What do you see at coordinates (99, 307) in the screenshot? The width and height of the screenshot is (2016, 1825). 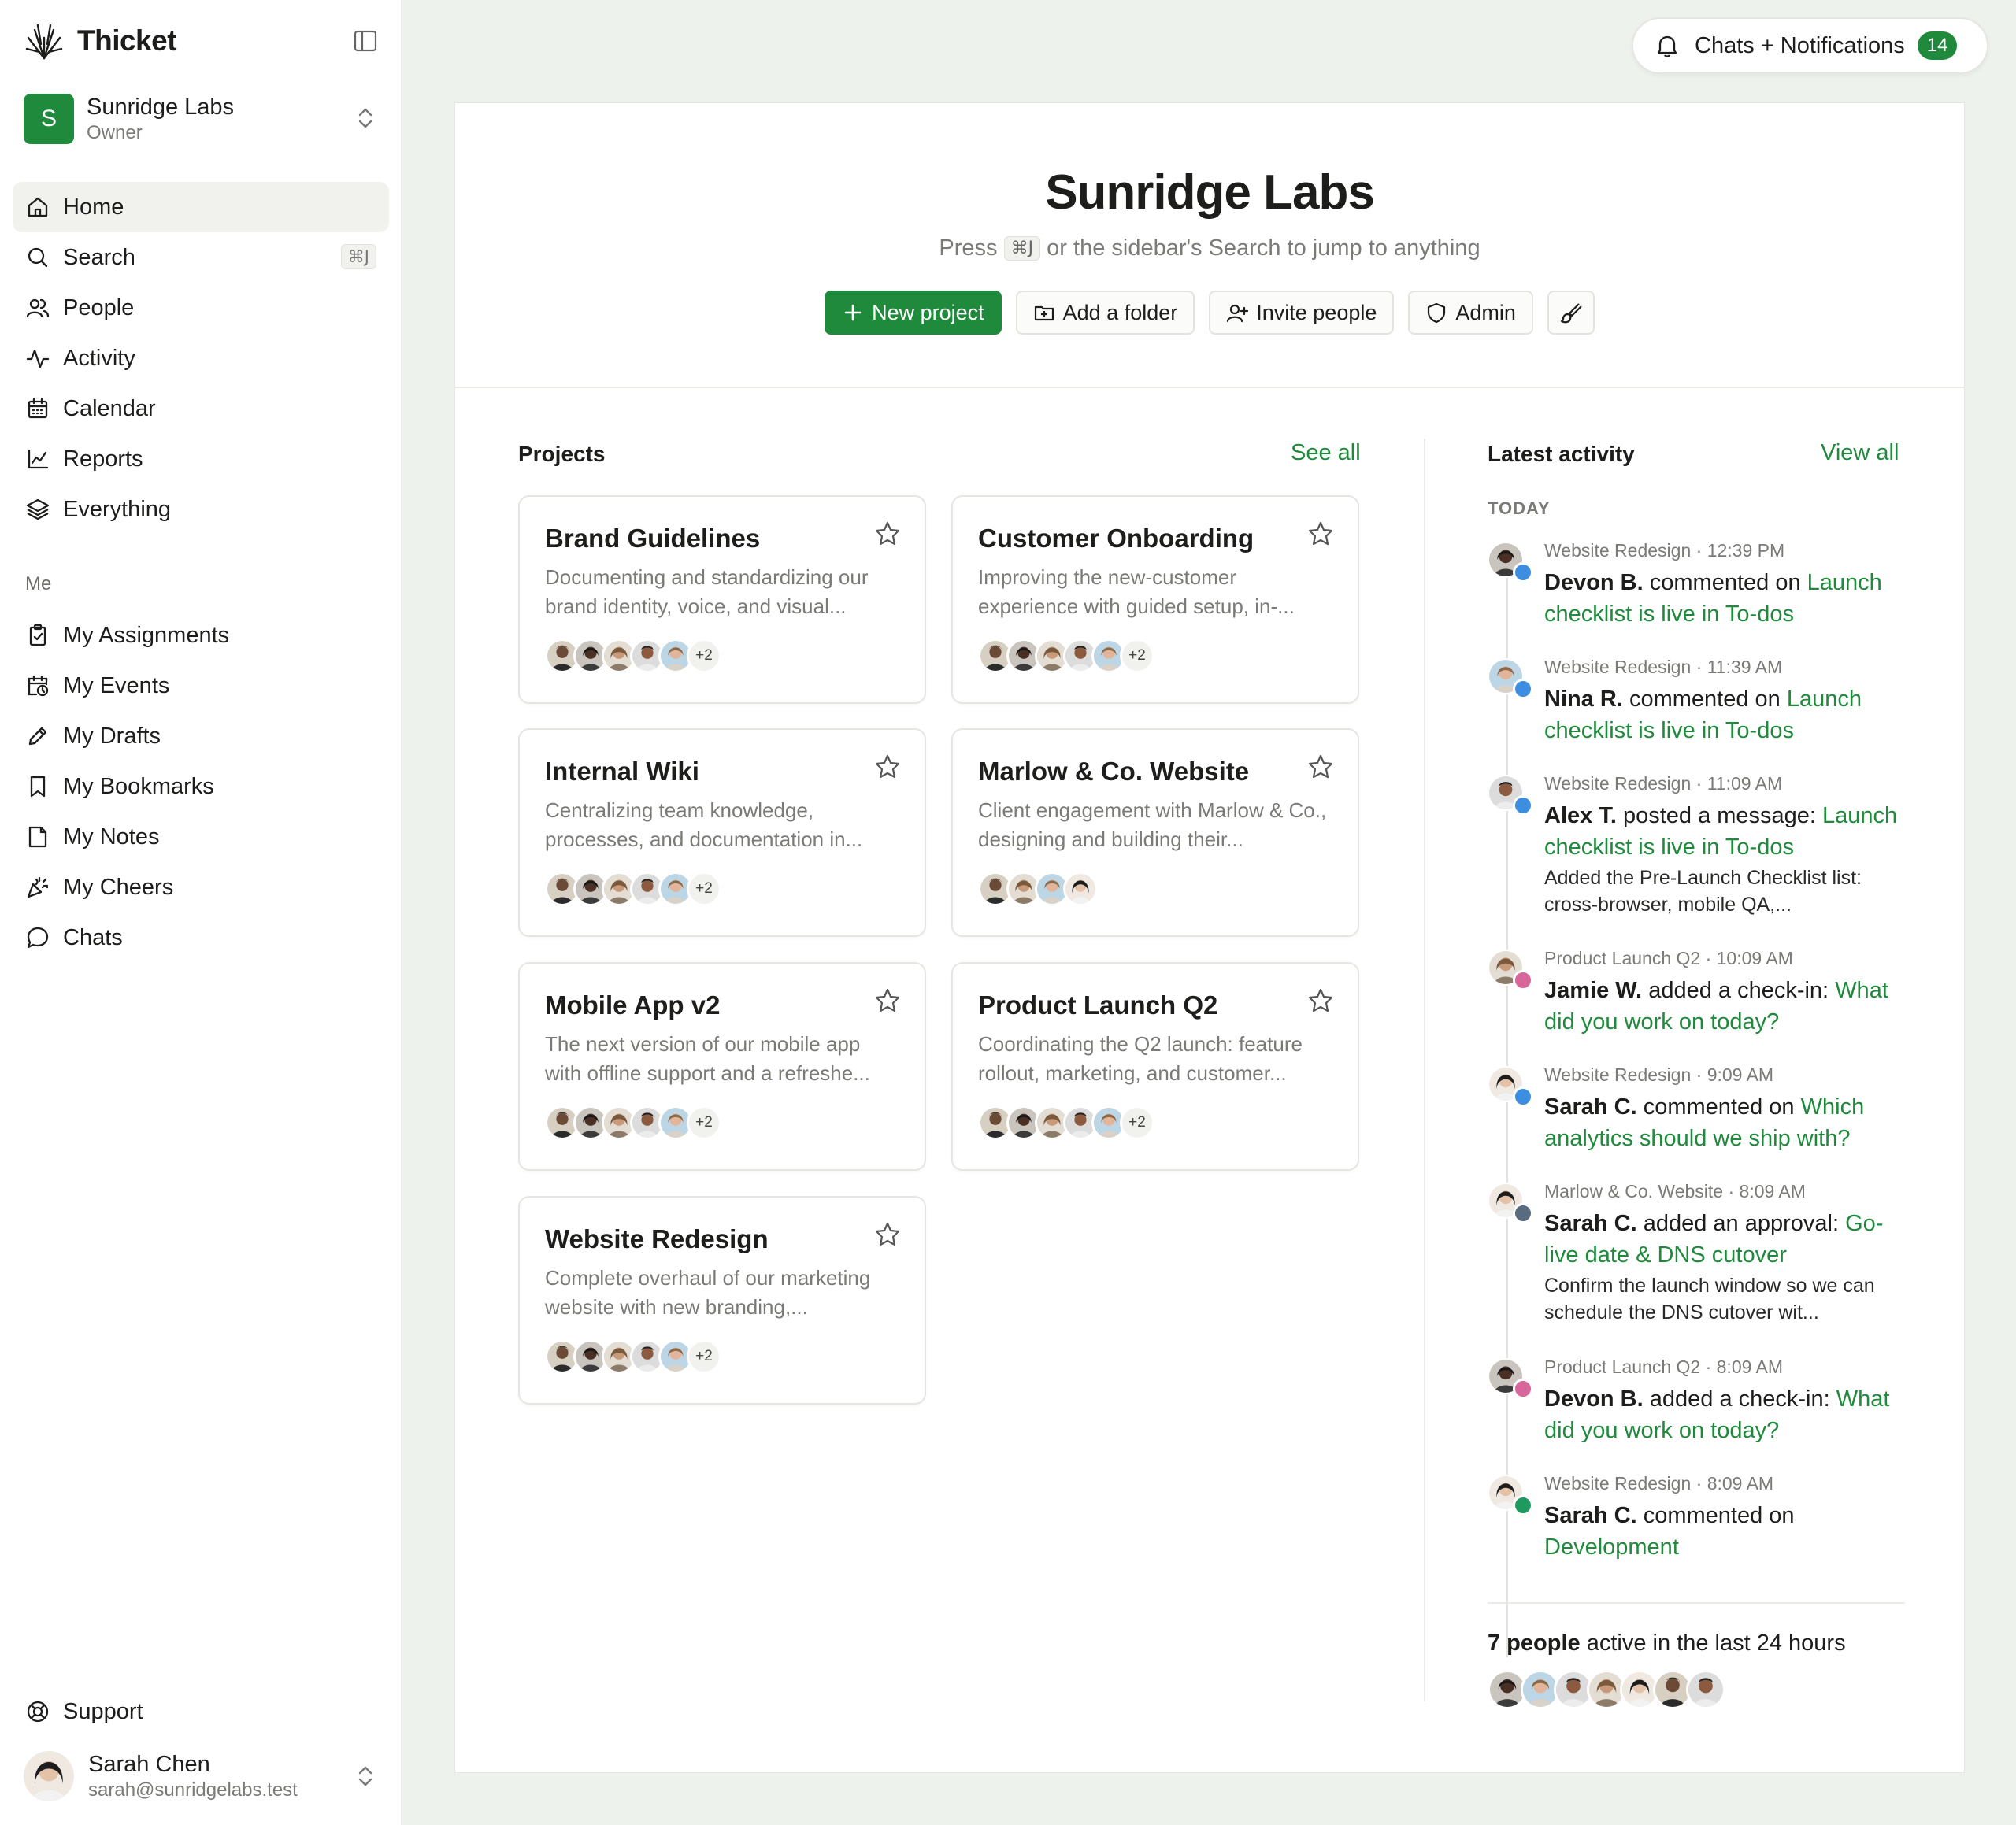 I see `nav-label: People` at bounding box center [99, 307].